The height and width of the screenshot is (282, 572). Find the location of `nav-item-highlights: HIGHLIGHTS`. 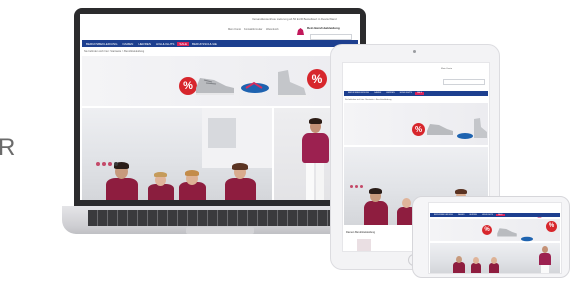

nav-item-highlights: HIGHLIGHTS is located at coordinates (165, 44).